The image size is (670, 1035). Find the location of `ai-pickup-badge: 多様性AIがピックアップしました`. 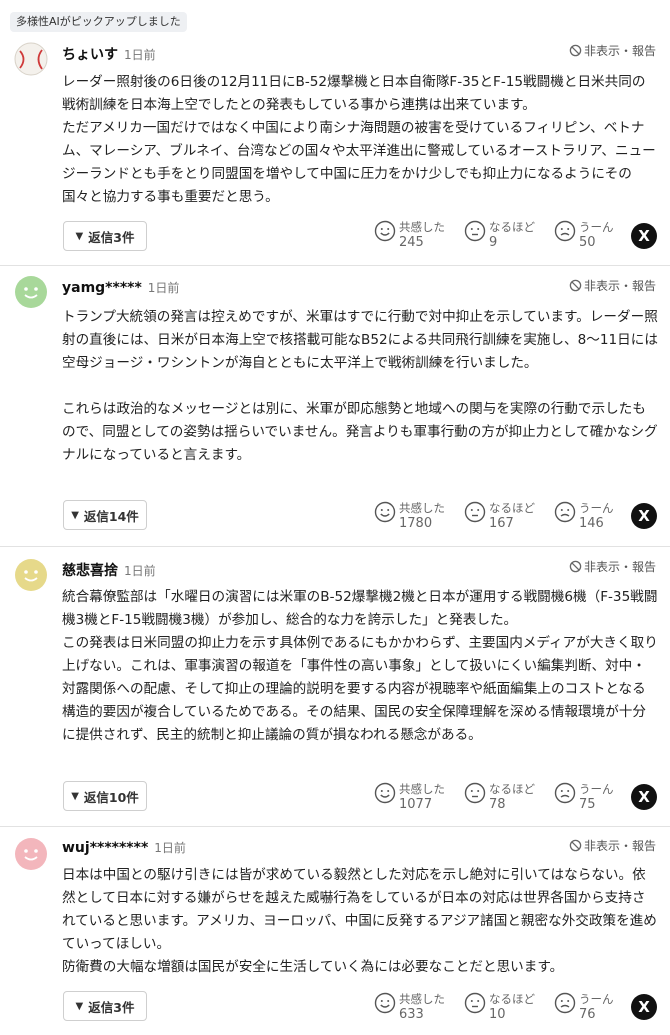

ai-pickup-badge: 多様性AIがピックアップしました is located at coordinates (98, 22).